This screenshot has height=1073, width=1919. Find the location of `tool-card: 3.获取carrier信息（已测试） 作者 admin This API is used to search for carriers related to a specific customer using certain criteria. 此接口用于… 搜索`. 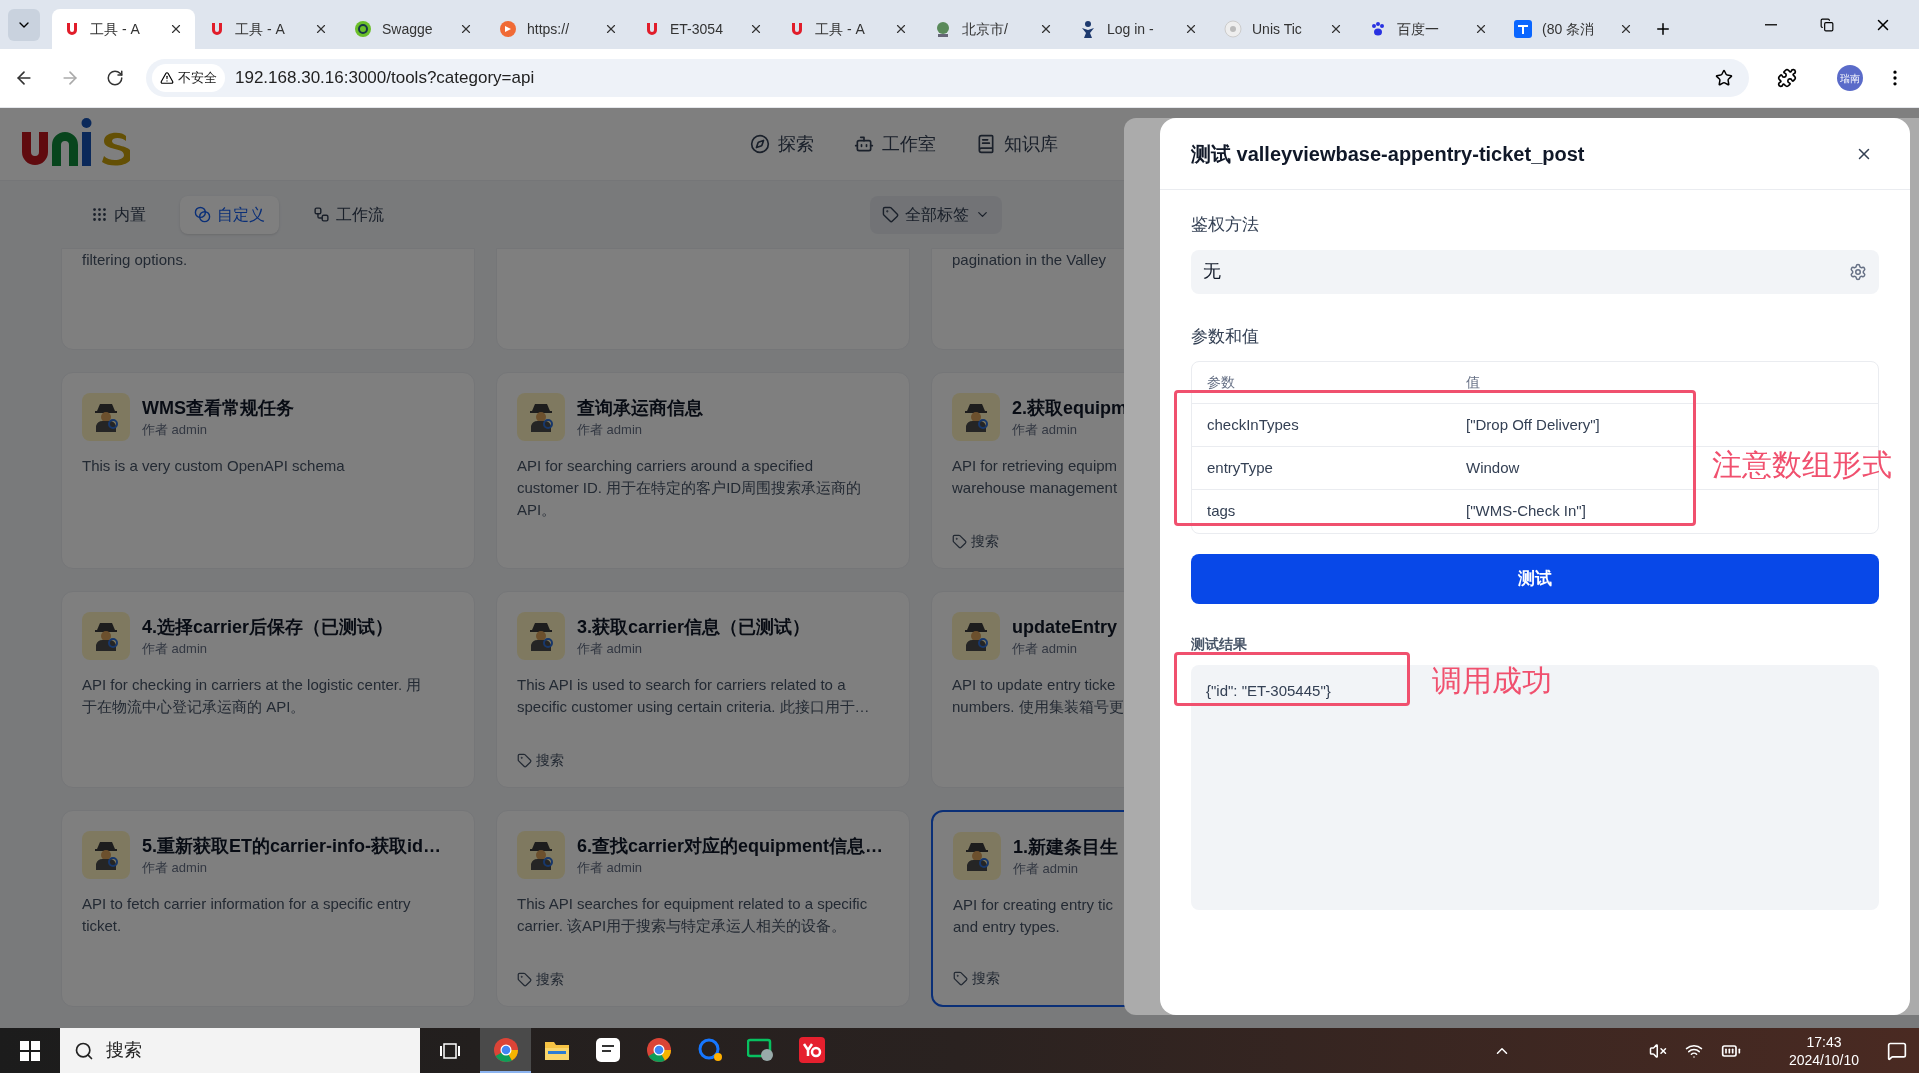

tool-card: 3.获取carrier信息（已测试） 作者 admin This API is used to search for carriers related to a specific customer using certain criteria. 此接口用于… 搜索 is located at coordinates (703, 689).